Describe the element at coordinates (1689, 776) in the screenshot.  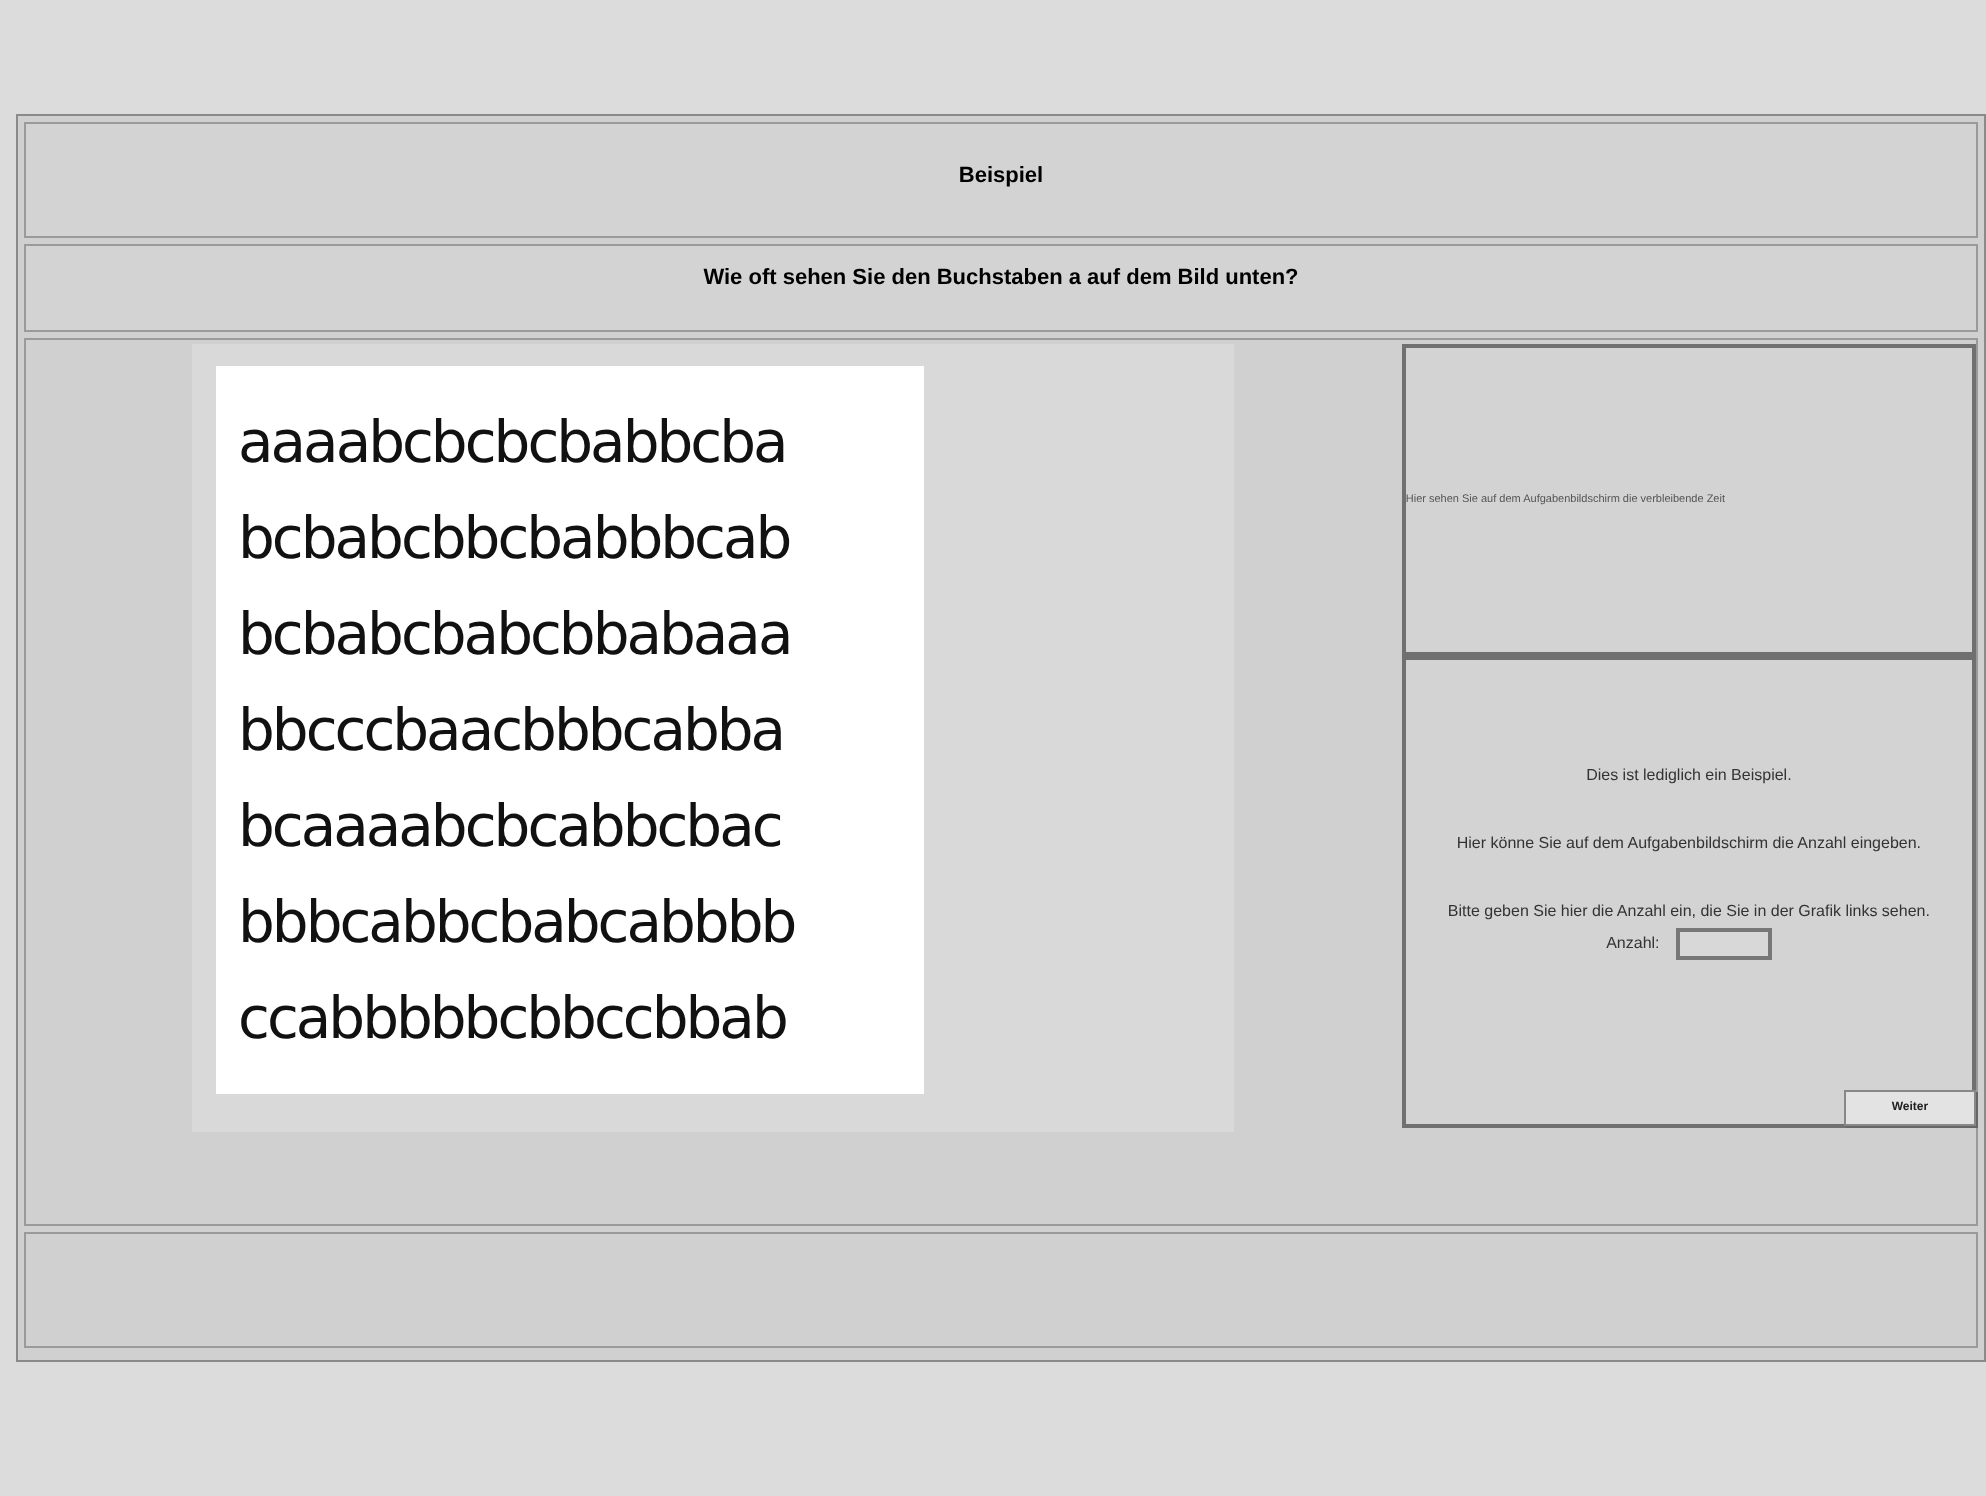
I see `info-text: Dies ist lediglich ein Beispiel.` at that location.